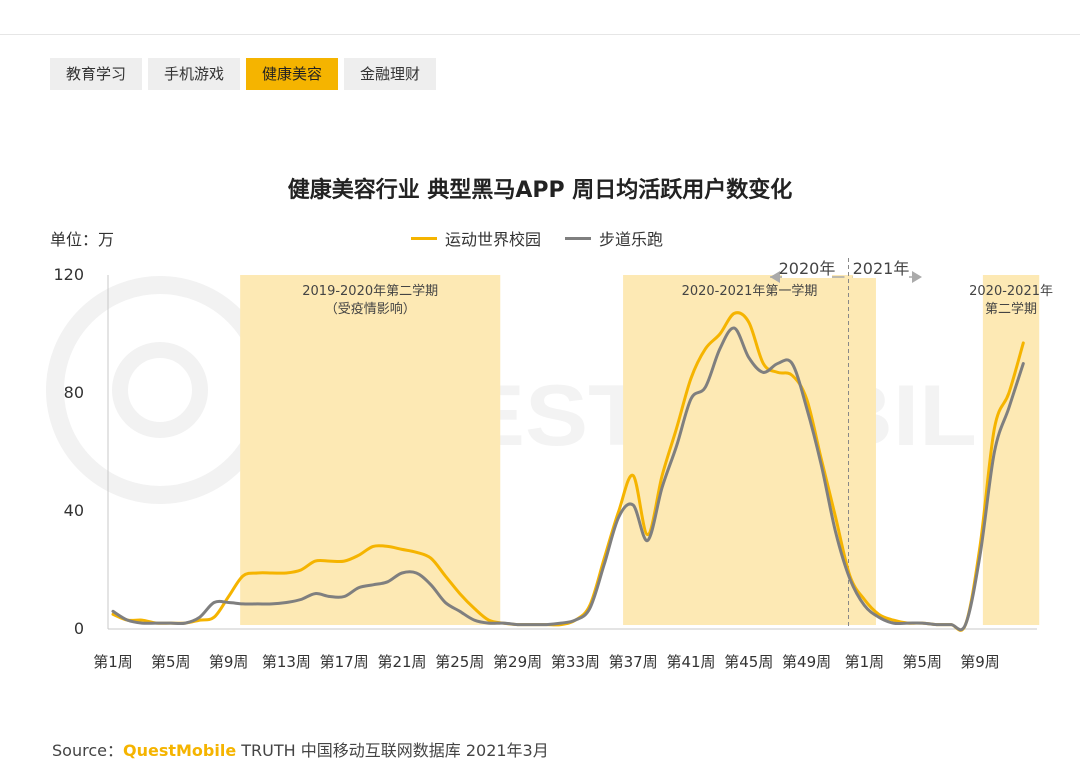  I want to click on x-tick-label: 第33周, so click(575, 662).